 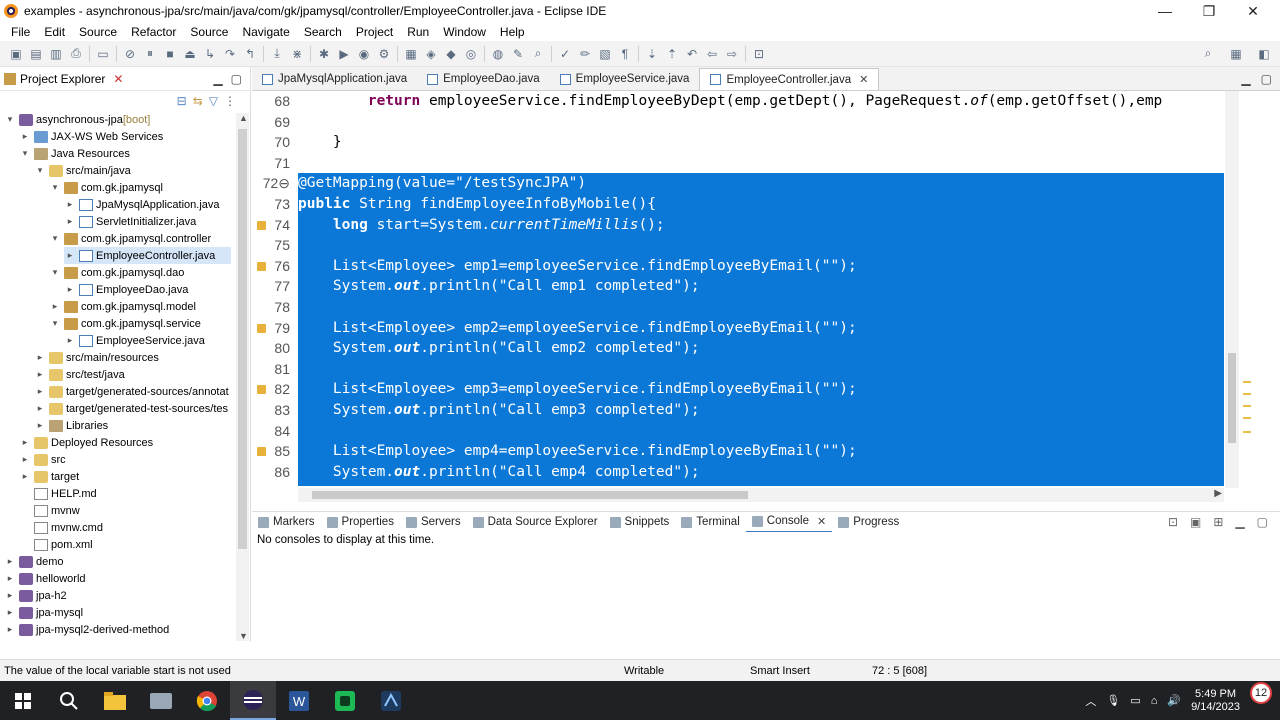 I want to click on toggle-mark-occurrences-icon: ✓, so click(x=565, y=54).